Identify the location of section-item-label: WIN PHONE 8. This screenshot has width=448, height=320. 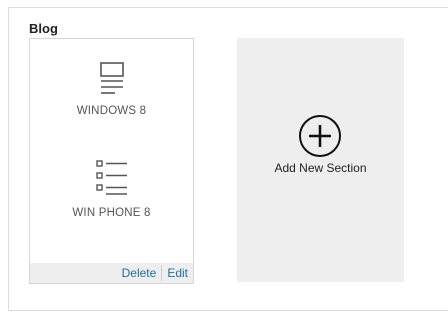
(111, 213).